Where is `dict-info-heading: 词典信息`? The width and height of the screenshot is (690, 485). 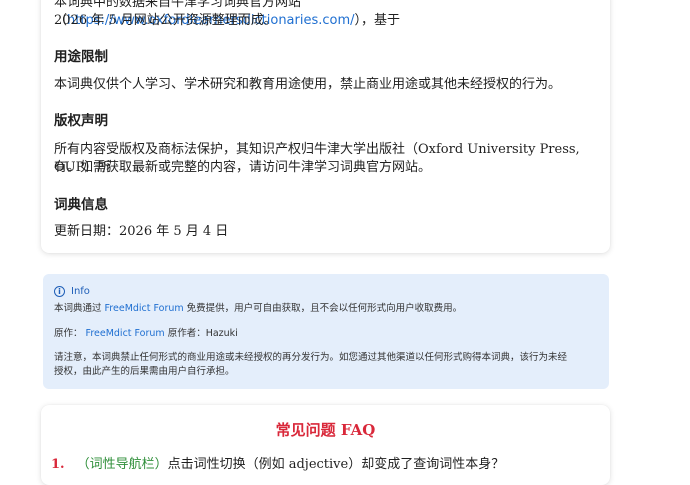
dict-info-heading: 词典信息 is located at coordinates (81, 205).